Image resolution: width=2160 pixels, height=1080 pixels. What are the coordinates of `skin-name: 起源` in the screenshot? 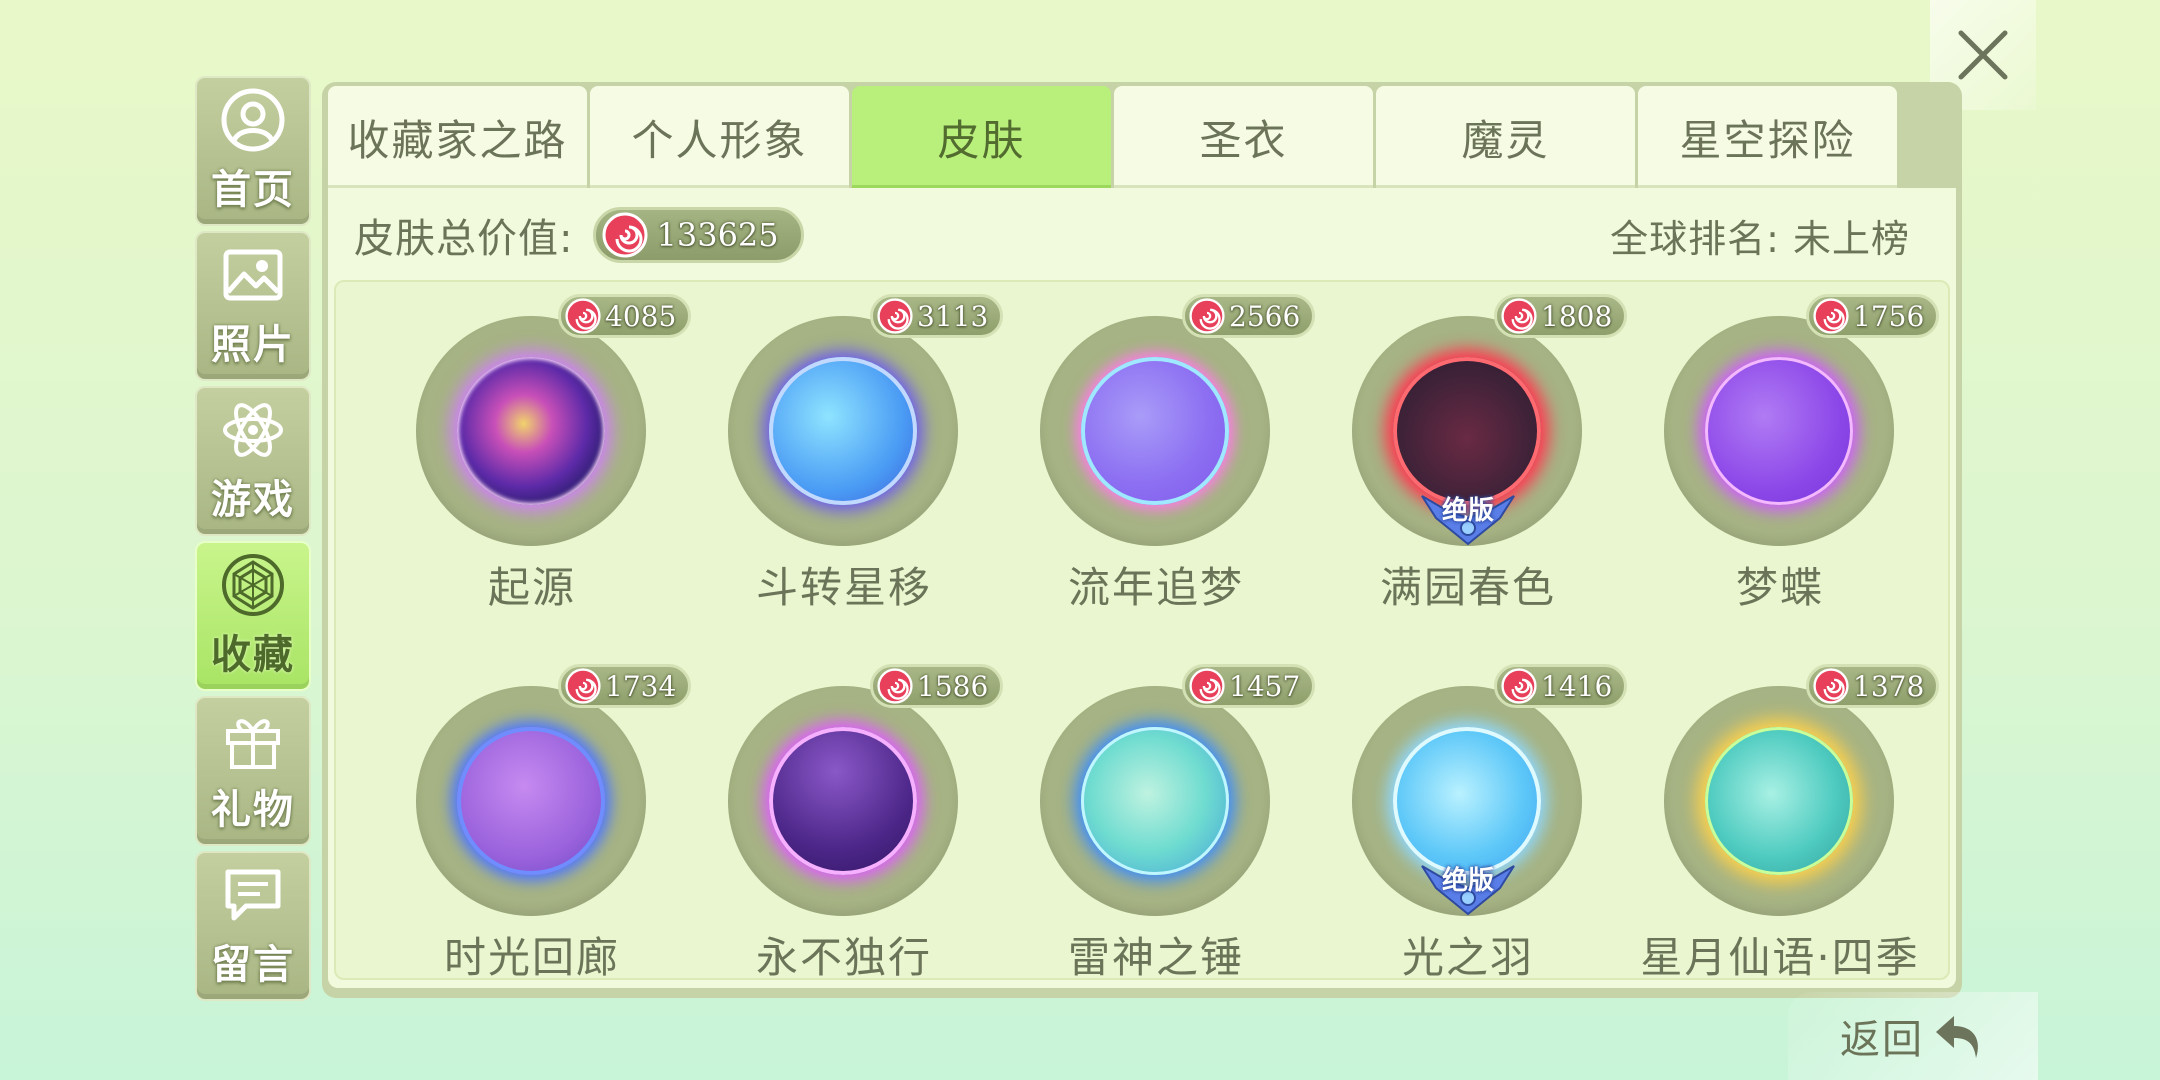 It's located at (531, 587).